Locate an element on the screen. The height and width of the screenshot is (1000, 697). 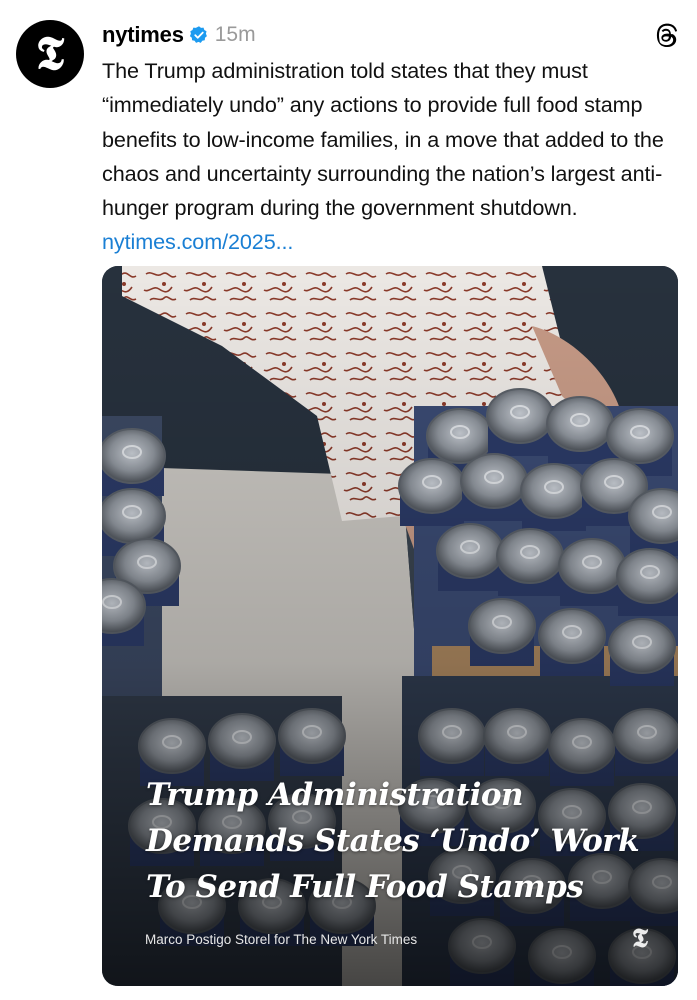
nyt-logo-glyph: 𝕿 is located at coordinates (50, 53).